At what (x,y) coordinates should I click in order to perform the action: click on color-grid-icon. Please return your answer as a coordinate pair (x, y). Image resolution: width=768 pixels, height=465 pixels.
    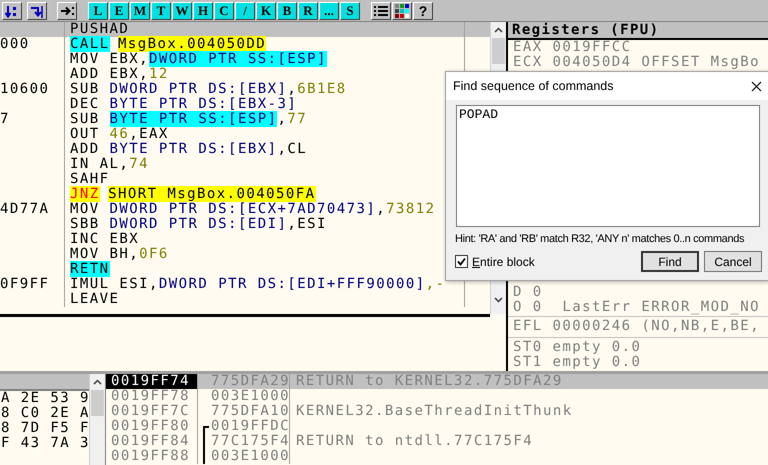
    Looking at the image, I should click on (402, 11).